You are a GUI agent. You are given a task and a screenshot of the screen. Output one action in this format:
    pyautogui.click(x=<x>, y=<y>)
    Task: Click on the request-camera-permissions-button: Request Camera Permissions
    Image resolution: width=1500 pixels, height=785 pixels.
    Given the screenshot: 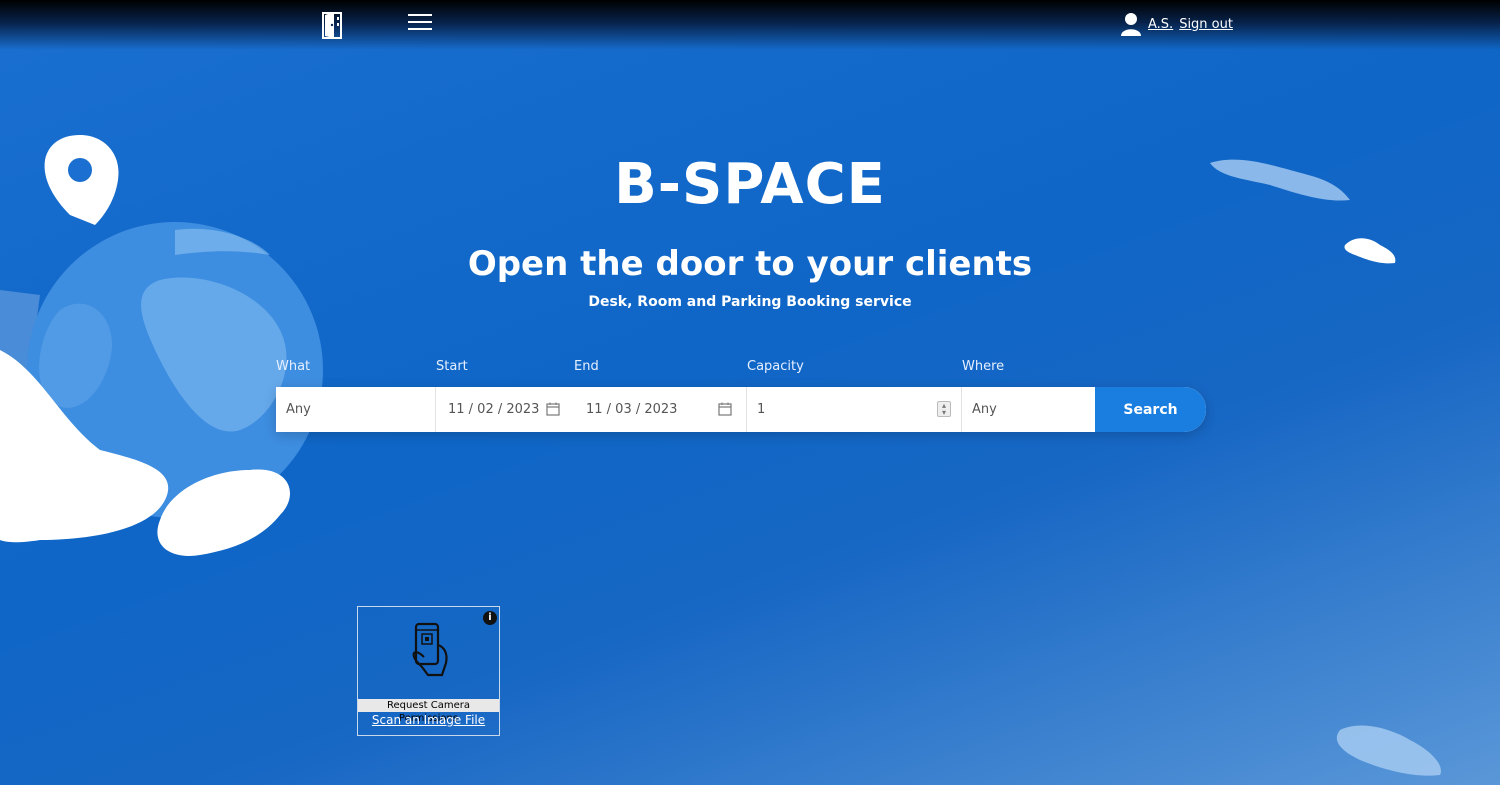 What is the action you would take?
    pyautogui.click(x=428, y=711)
    